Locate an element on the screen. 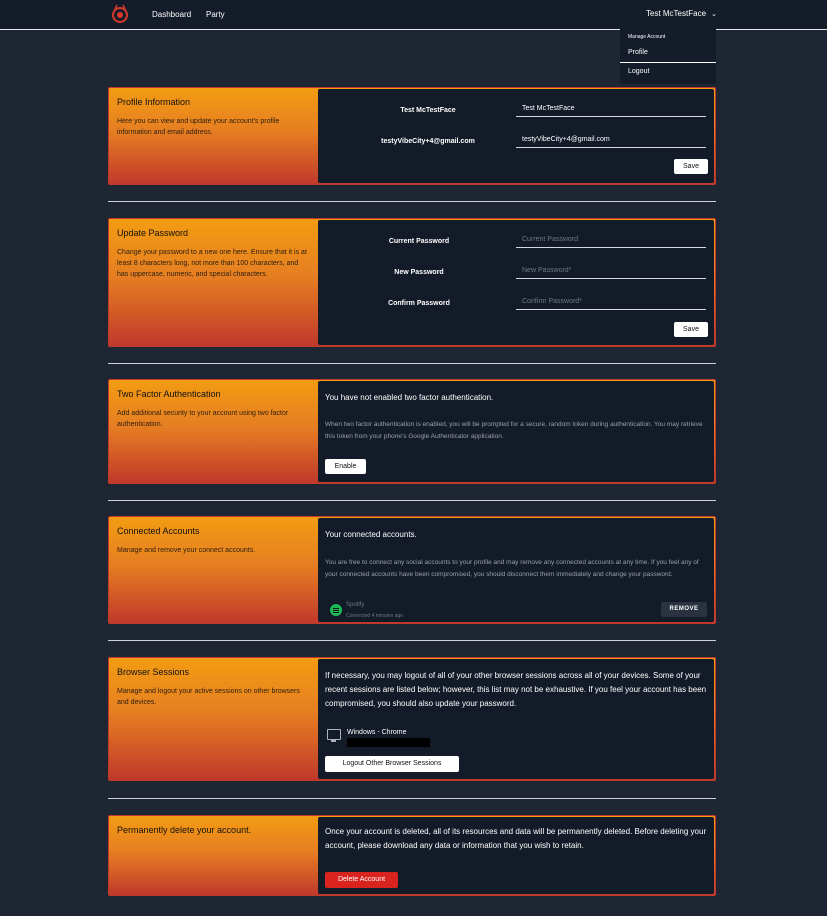  connected-account-time: Connected 4 minutes ago is located at coordinates (374, 616).